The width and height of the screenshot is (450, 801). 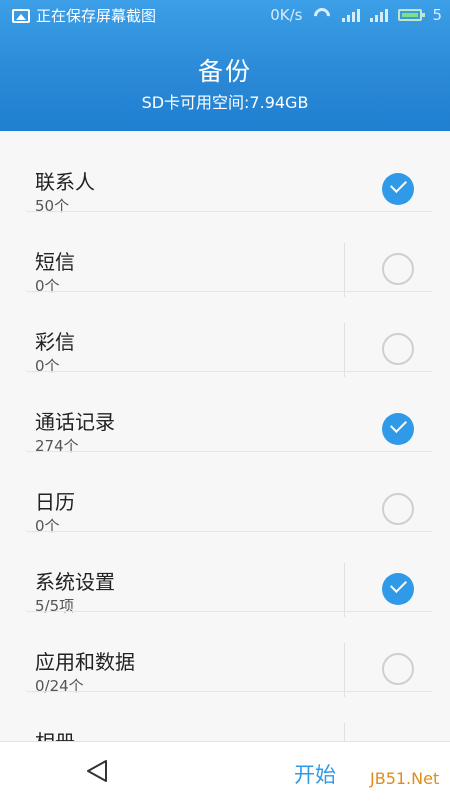 What do you see at coordinates (55, 262) in the screenshot?
I see `item-name: 短信` at bounding box center [55, 262].